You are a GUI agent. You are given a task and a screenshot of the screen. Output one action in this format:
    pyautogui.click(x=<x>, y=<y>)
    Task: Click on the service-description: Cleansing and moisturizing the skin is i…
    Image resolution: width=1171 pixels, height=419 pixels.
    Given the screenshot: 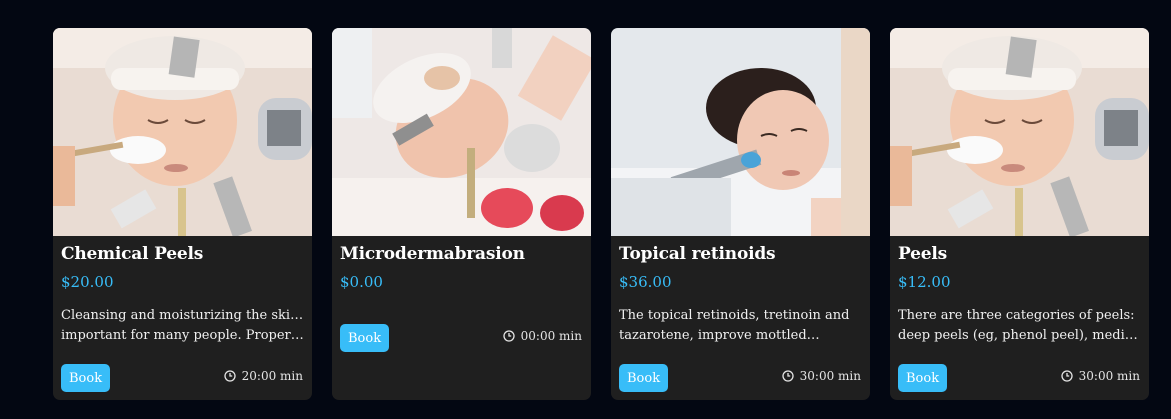 What is the action you would take?
    pyautogui.click(x=183, y=326)
    